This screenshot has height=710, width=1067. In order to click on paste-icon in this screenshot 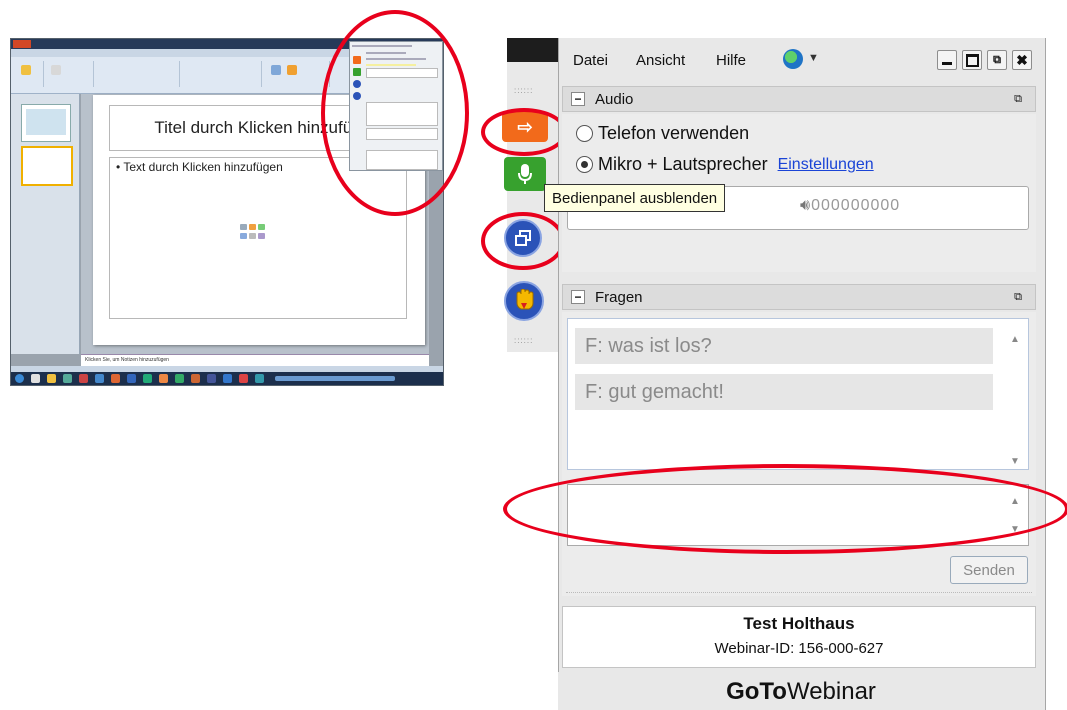, I will do `click(26, 70)`.